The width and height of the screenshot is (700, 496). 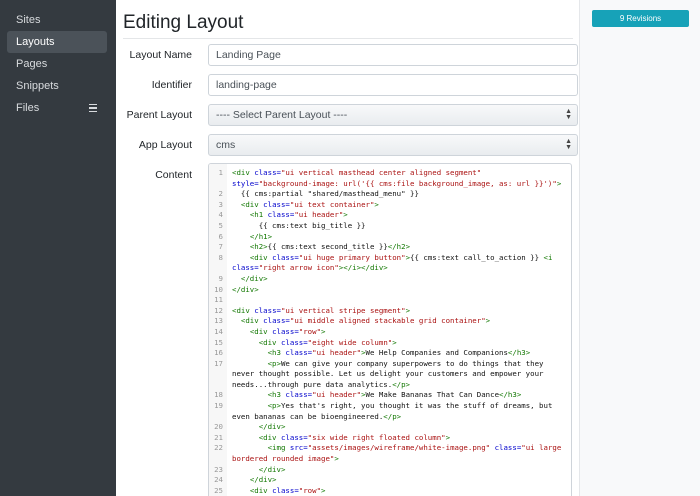 I want to click on line-number: 17, so click(x=218, y=363).